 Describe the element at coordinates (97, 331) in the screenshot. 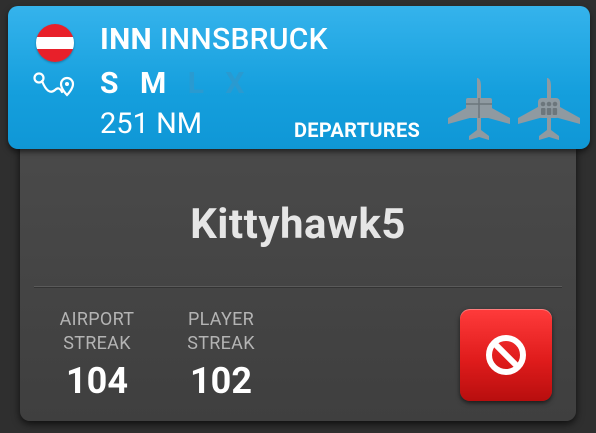

I see `airport-streak-label: AIRPORT STREAK` at that location.